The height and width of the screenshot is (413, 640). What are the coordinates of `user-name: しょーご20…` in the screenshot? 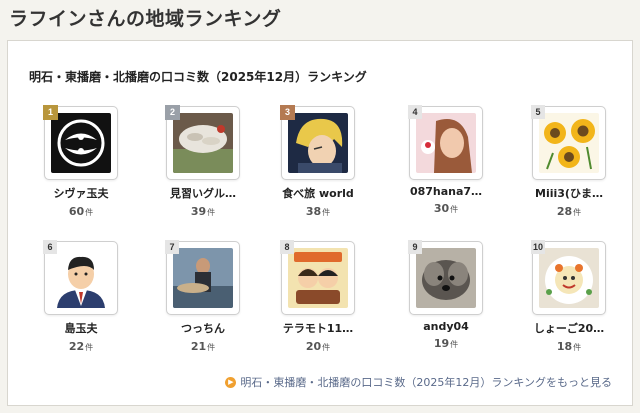 It's located at (569, 328).